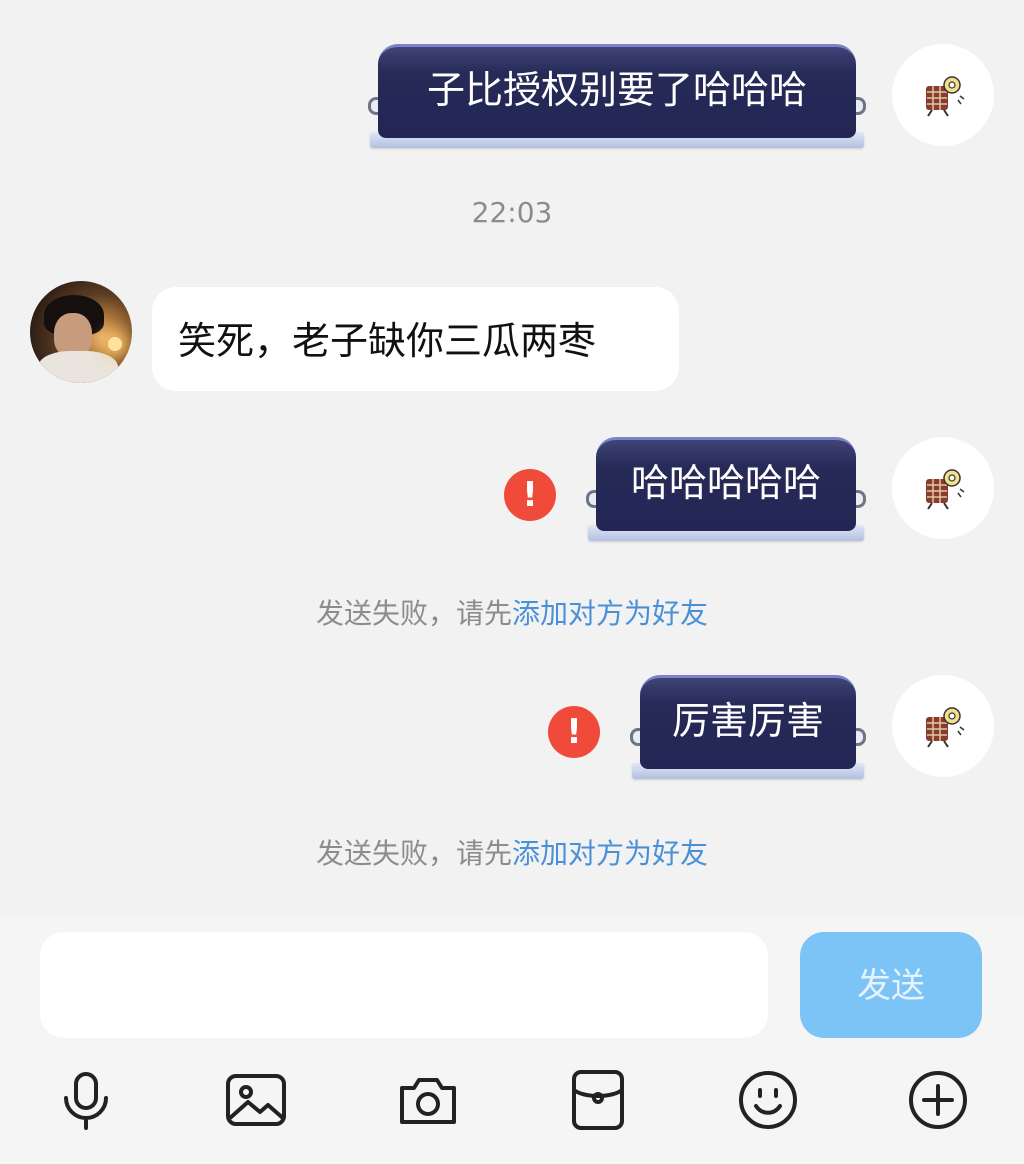 The image size is (1024, 1164). Describe the element at coordinates (404, 985) in the screenshot. I see `message-input` at that location.